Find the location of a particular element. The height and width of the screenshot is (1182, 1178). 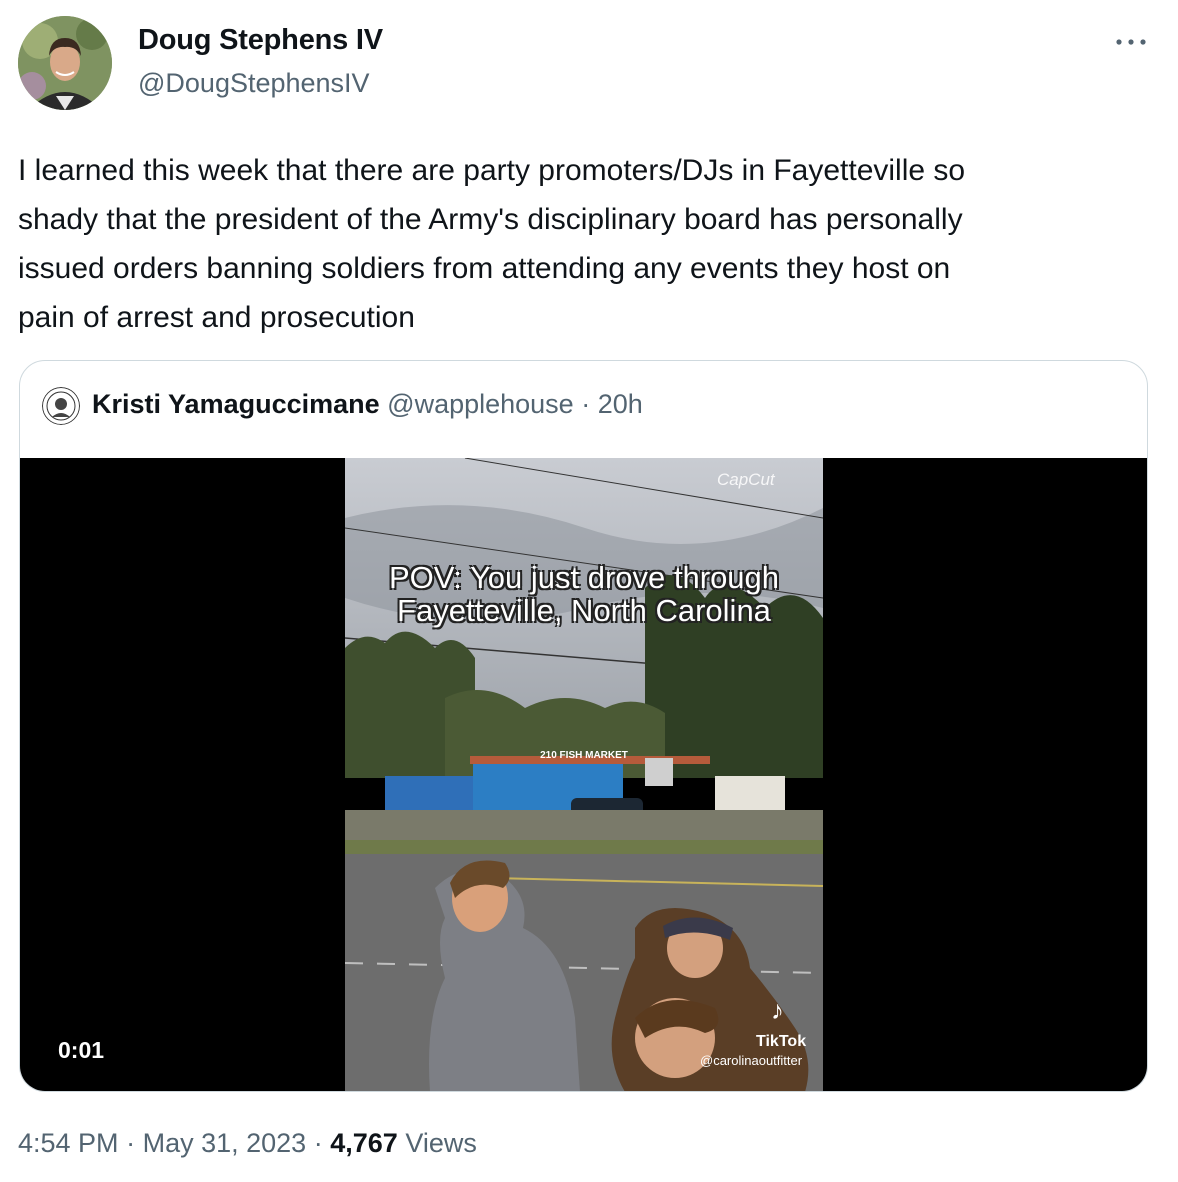

quote-avatar is located at coordinates (61, 406).